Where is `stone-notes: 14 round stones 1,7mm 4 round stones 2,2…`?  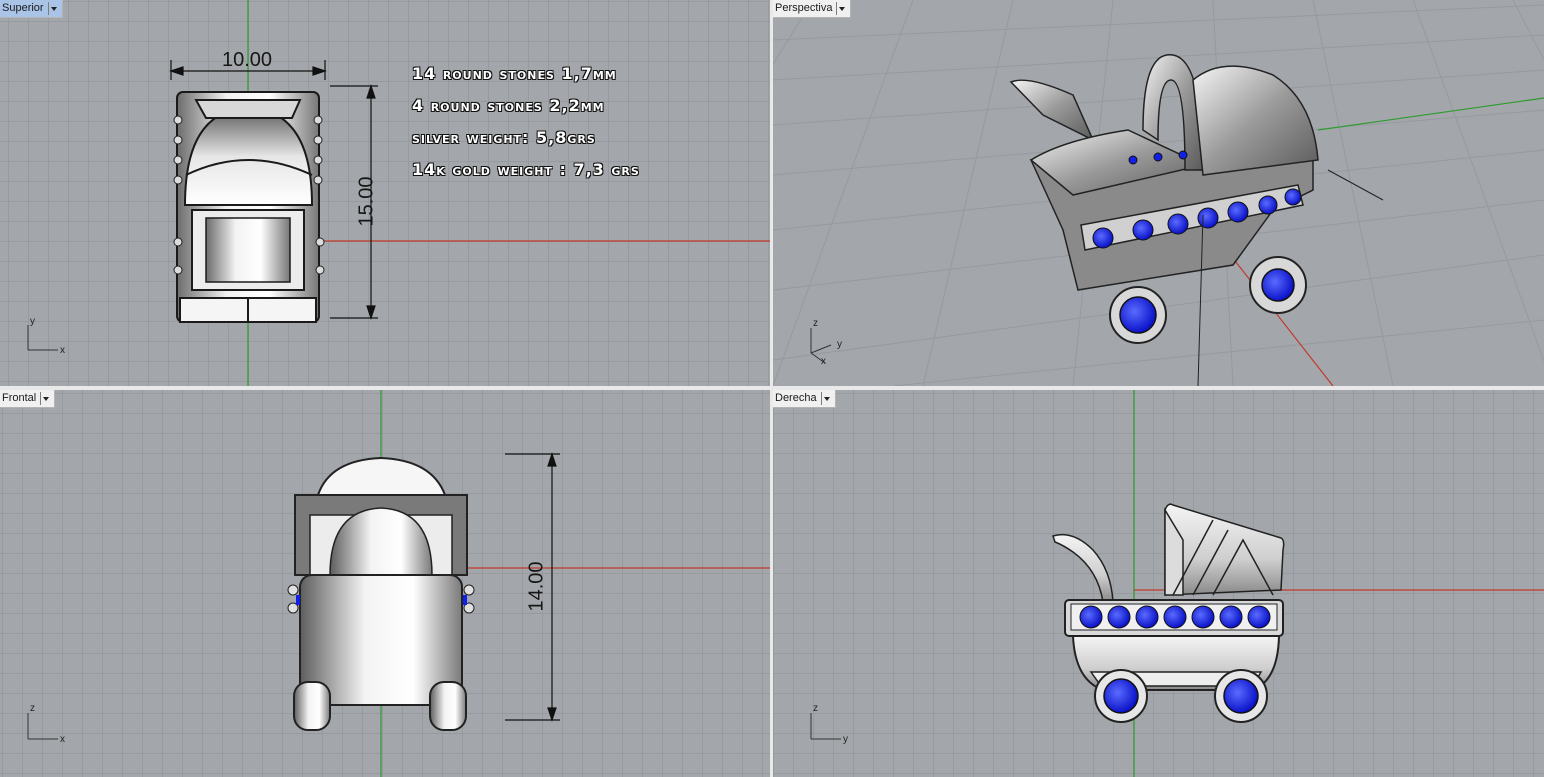
stone-notes: 14 round stones 1,7mm 4 round stones 2,2… is located at coordinates (526, 126).